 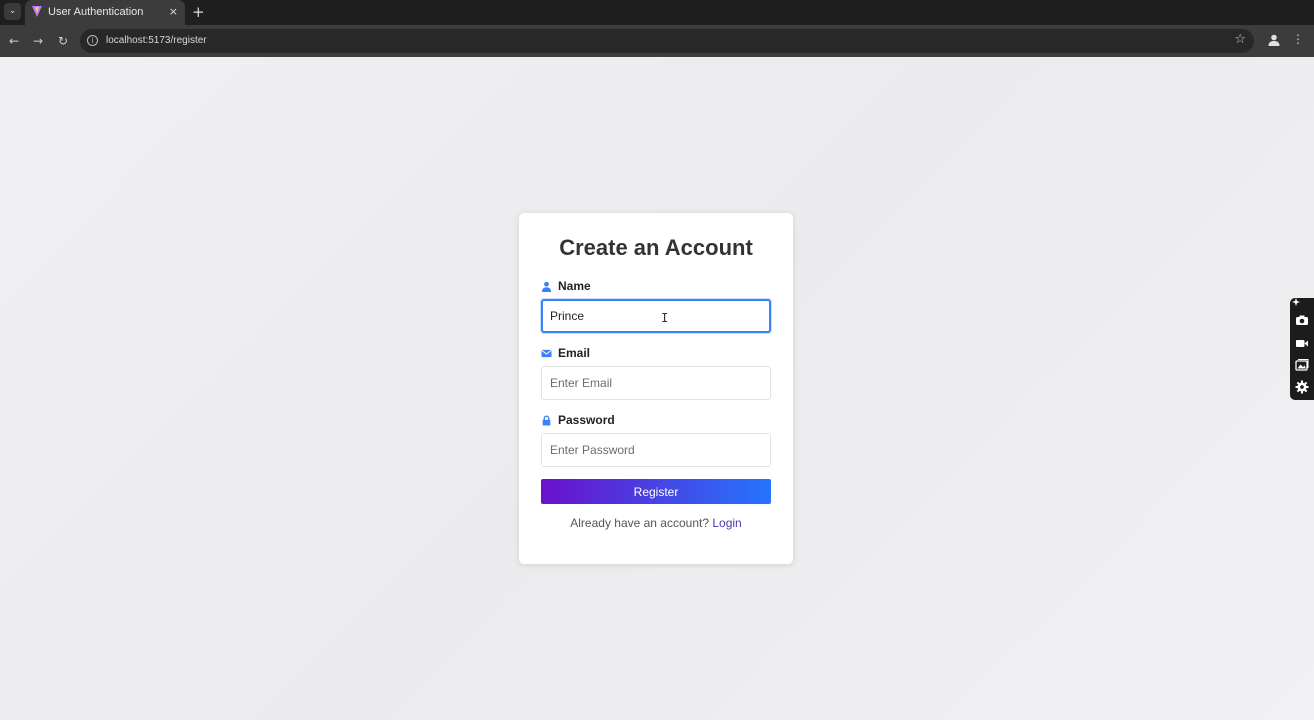 I want to click on password-label: Password, so click(x=578, y=420).